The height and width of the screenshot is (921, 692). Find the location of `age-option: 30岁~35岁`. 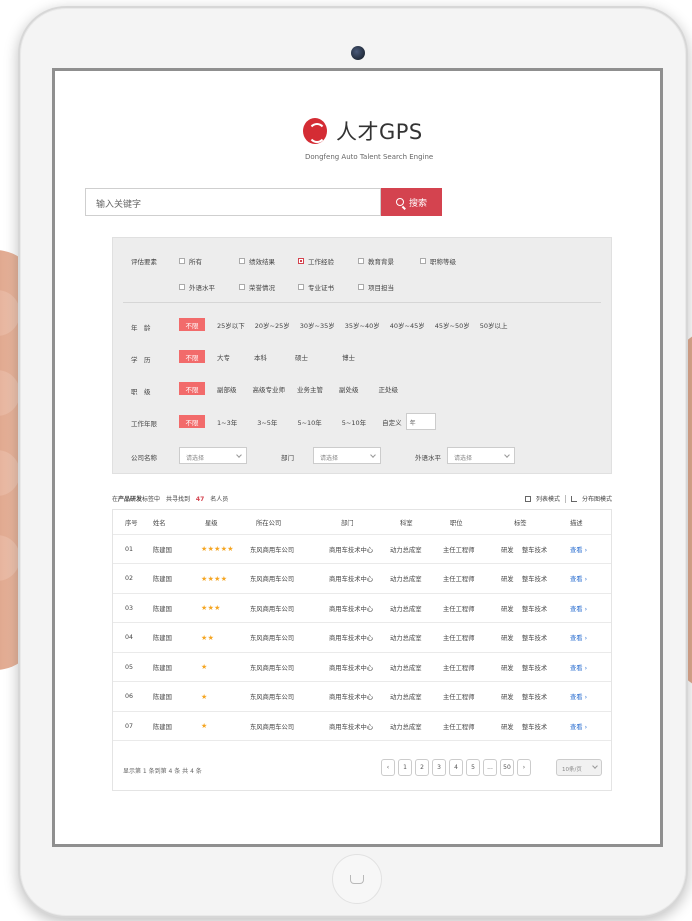

age-option: 30岁~35岁 is located at coordinates (317, 325).